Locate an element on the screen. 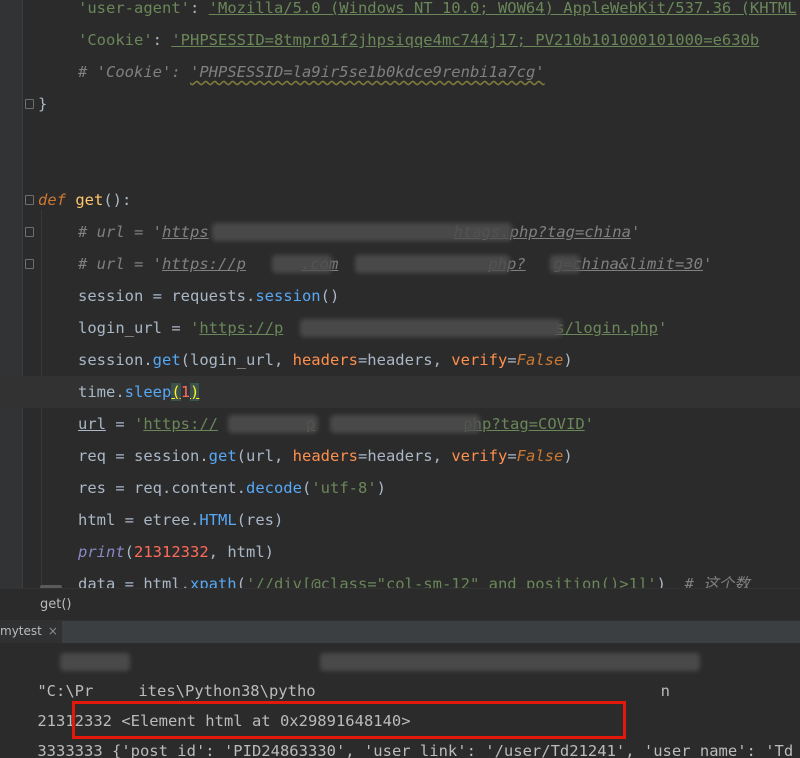  code-text: res = req.content. is located at coordinates (162, 488).